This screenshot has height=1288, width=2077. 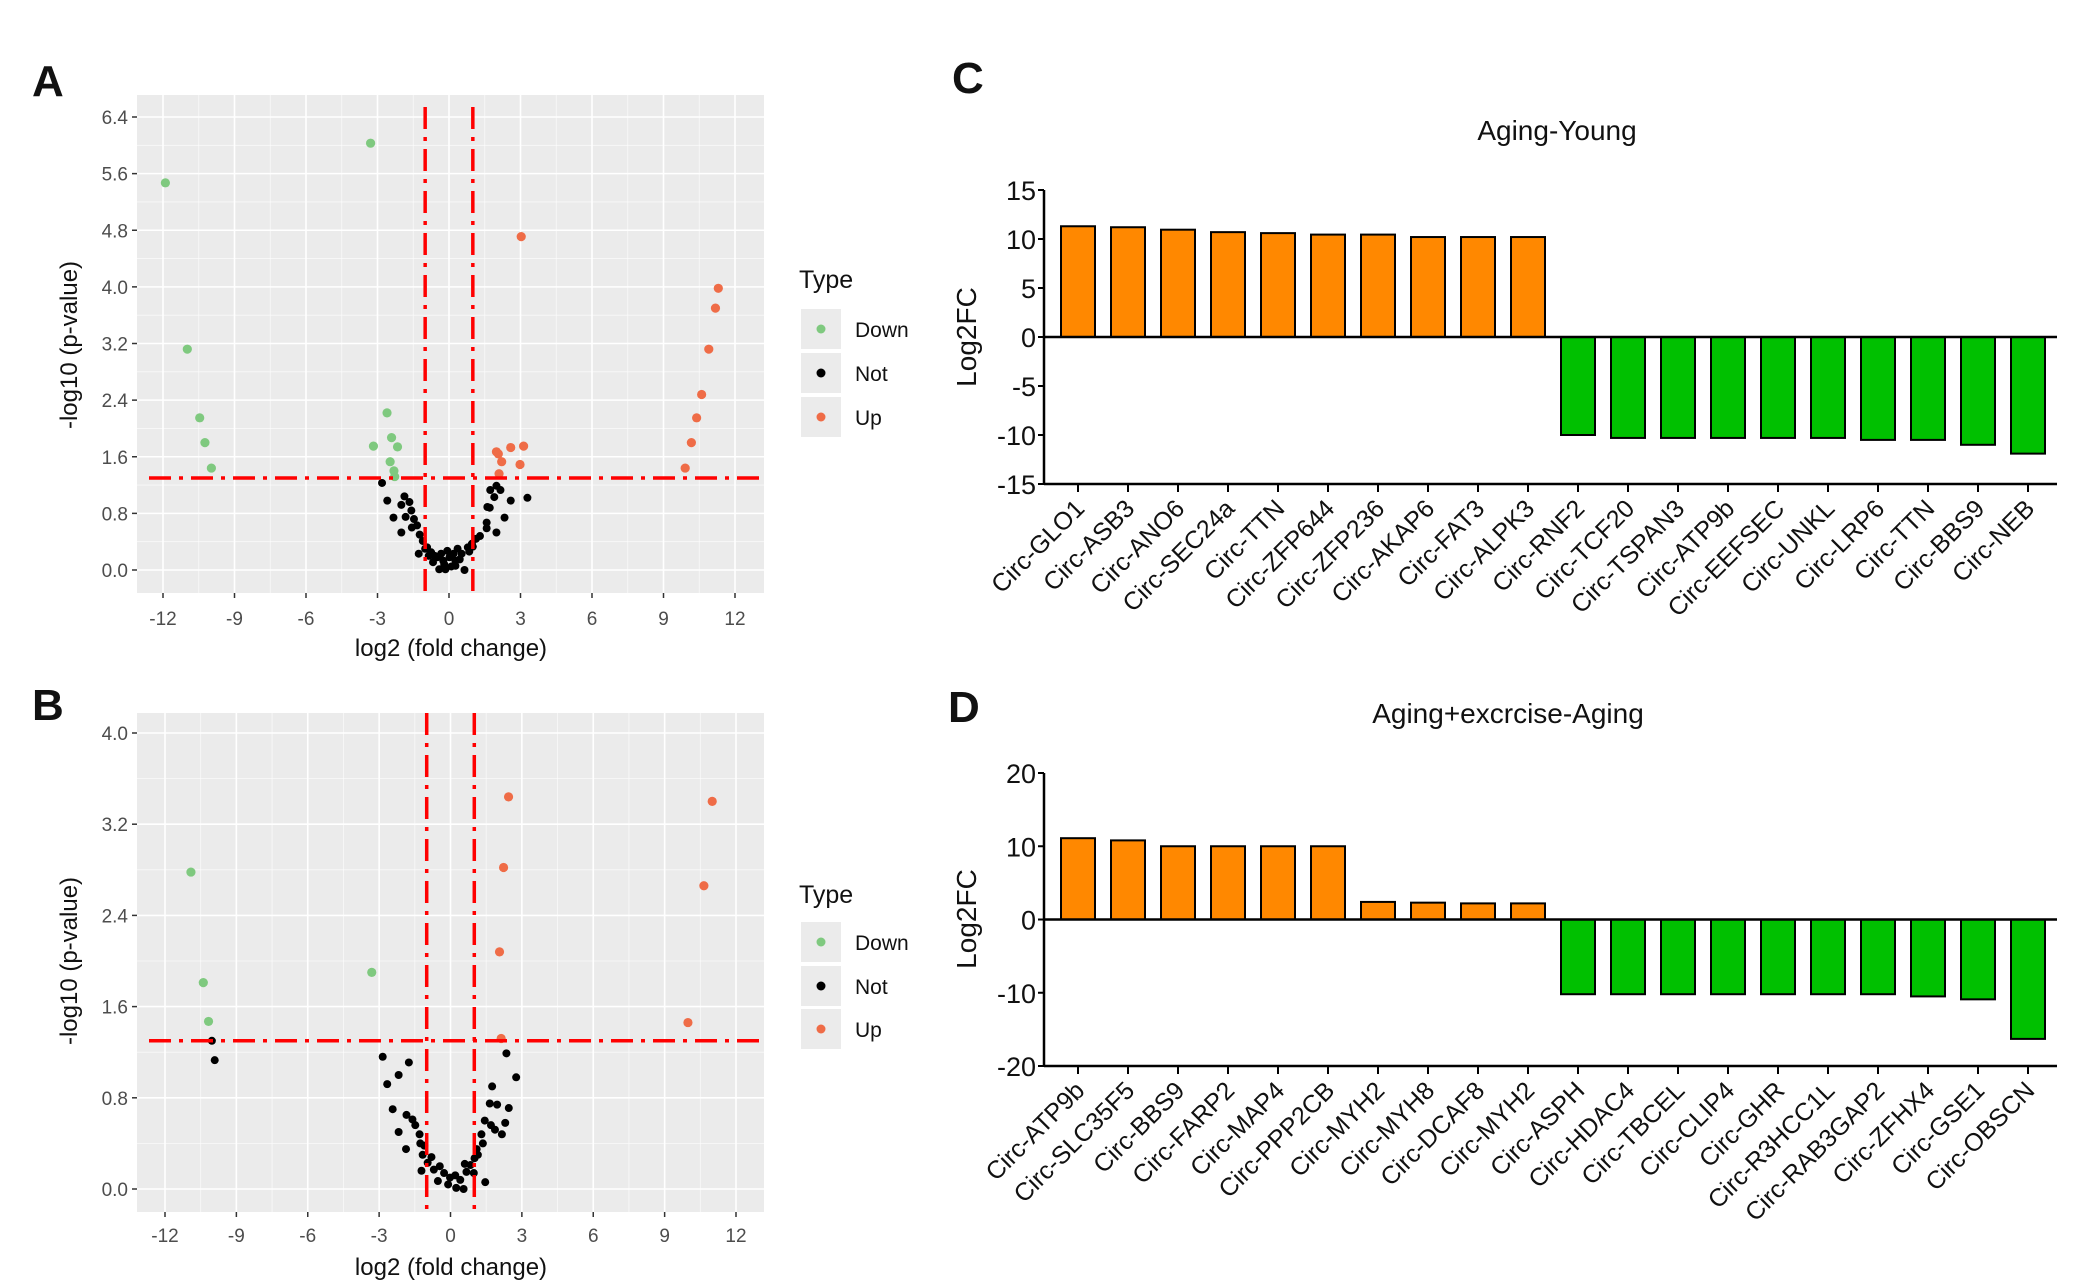 I want to click on y-tick-label: -10, so click(x=1016, y=994).